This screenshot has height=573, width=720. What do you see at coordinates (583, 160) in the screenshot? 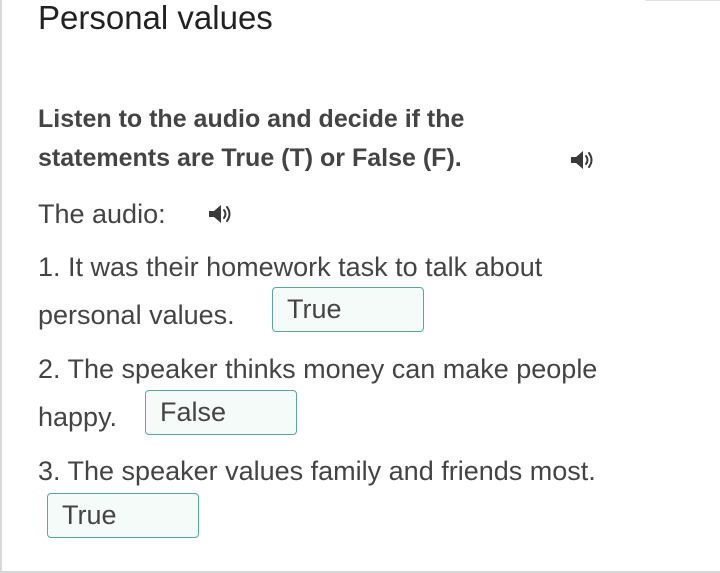
I see `instruction-speaker-icon` at bounding box center [583, 160].